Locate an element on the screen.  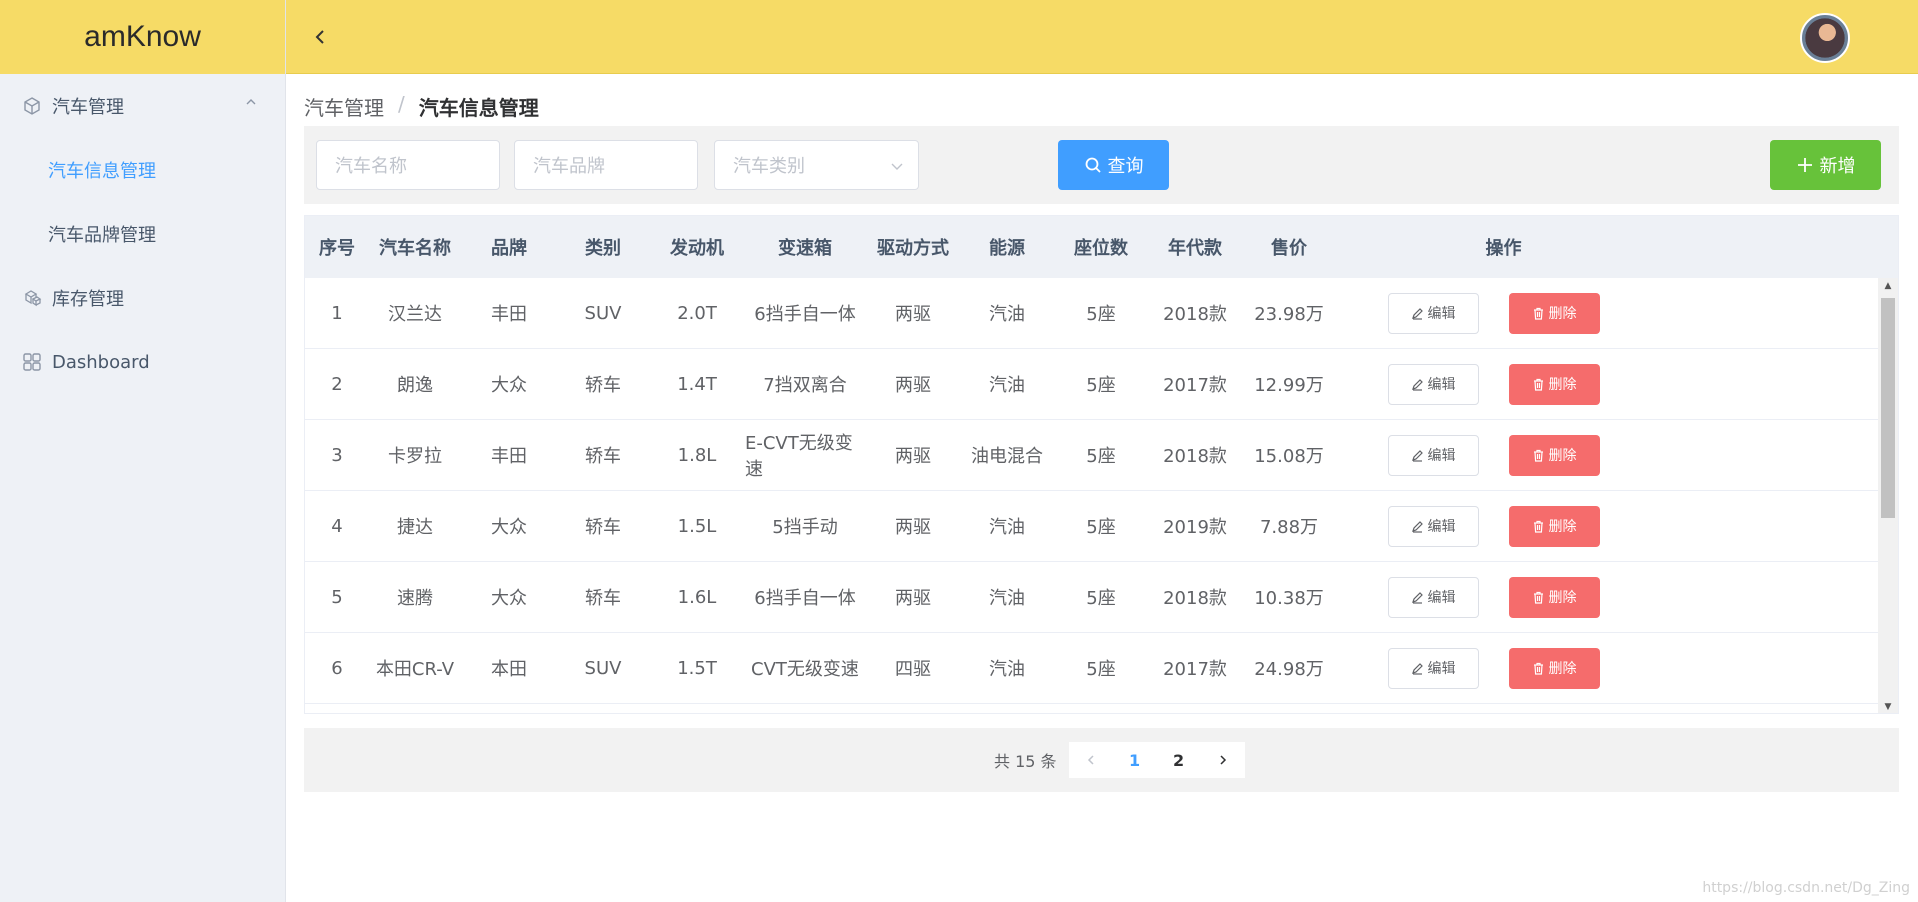
scroll-down-arrow-icon: ▼ is located at coordinates (1888, 706).